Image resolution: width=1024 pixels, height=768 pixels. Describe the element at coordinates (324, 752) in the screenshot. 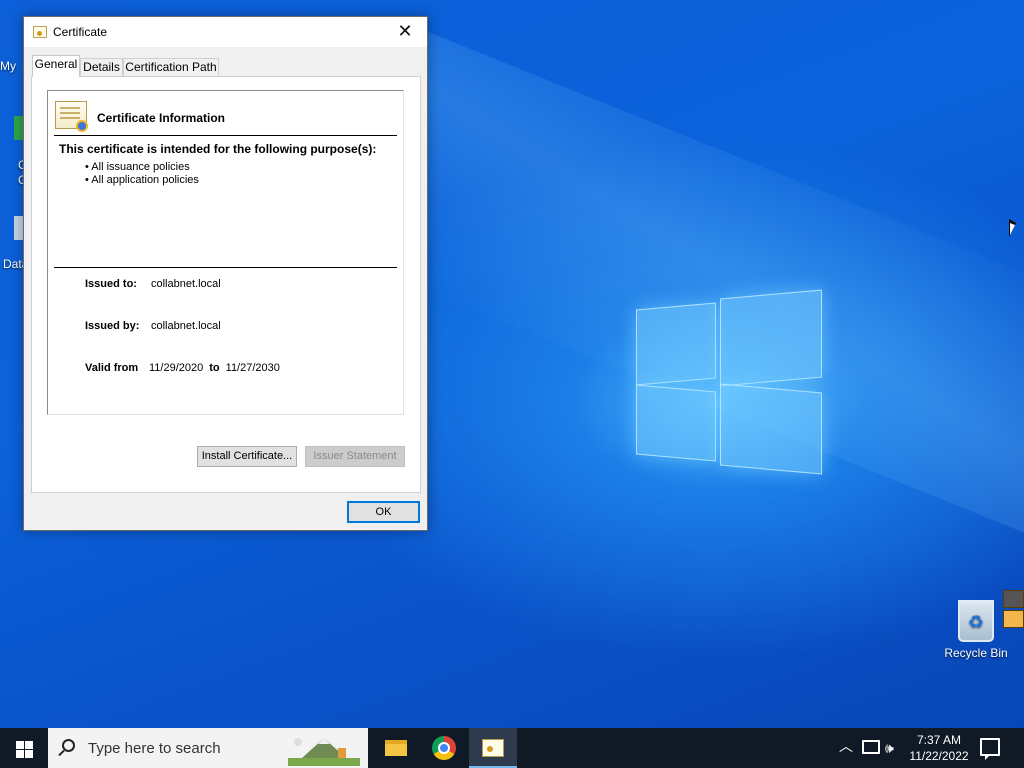

I see `search-highlight-illustration` at that location.